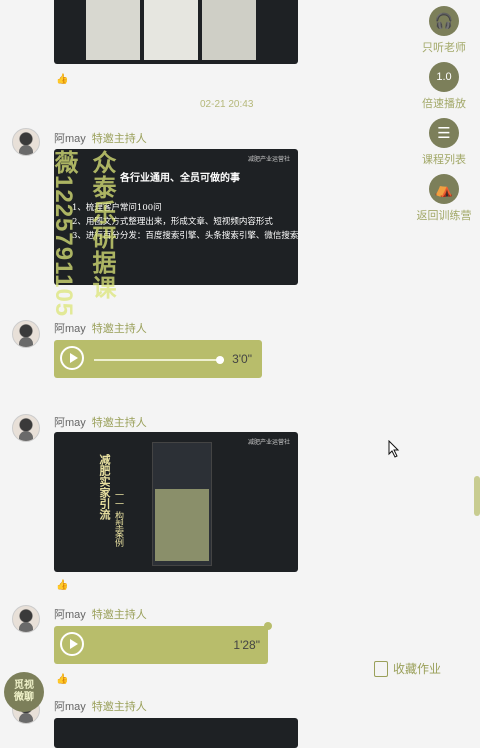 The image size is (480, 748). I want to click on sidebar-item-label: 只听老师, so click(444, 48).